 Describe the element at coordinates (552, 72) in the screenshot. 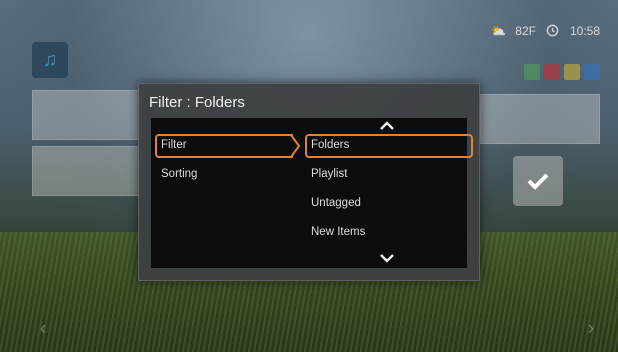

I see `color-swatch-red` at that location.